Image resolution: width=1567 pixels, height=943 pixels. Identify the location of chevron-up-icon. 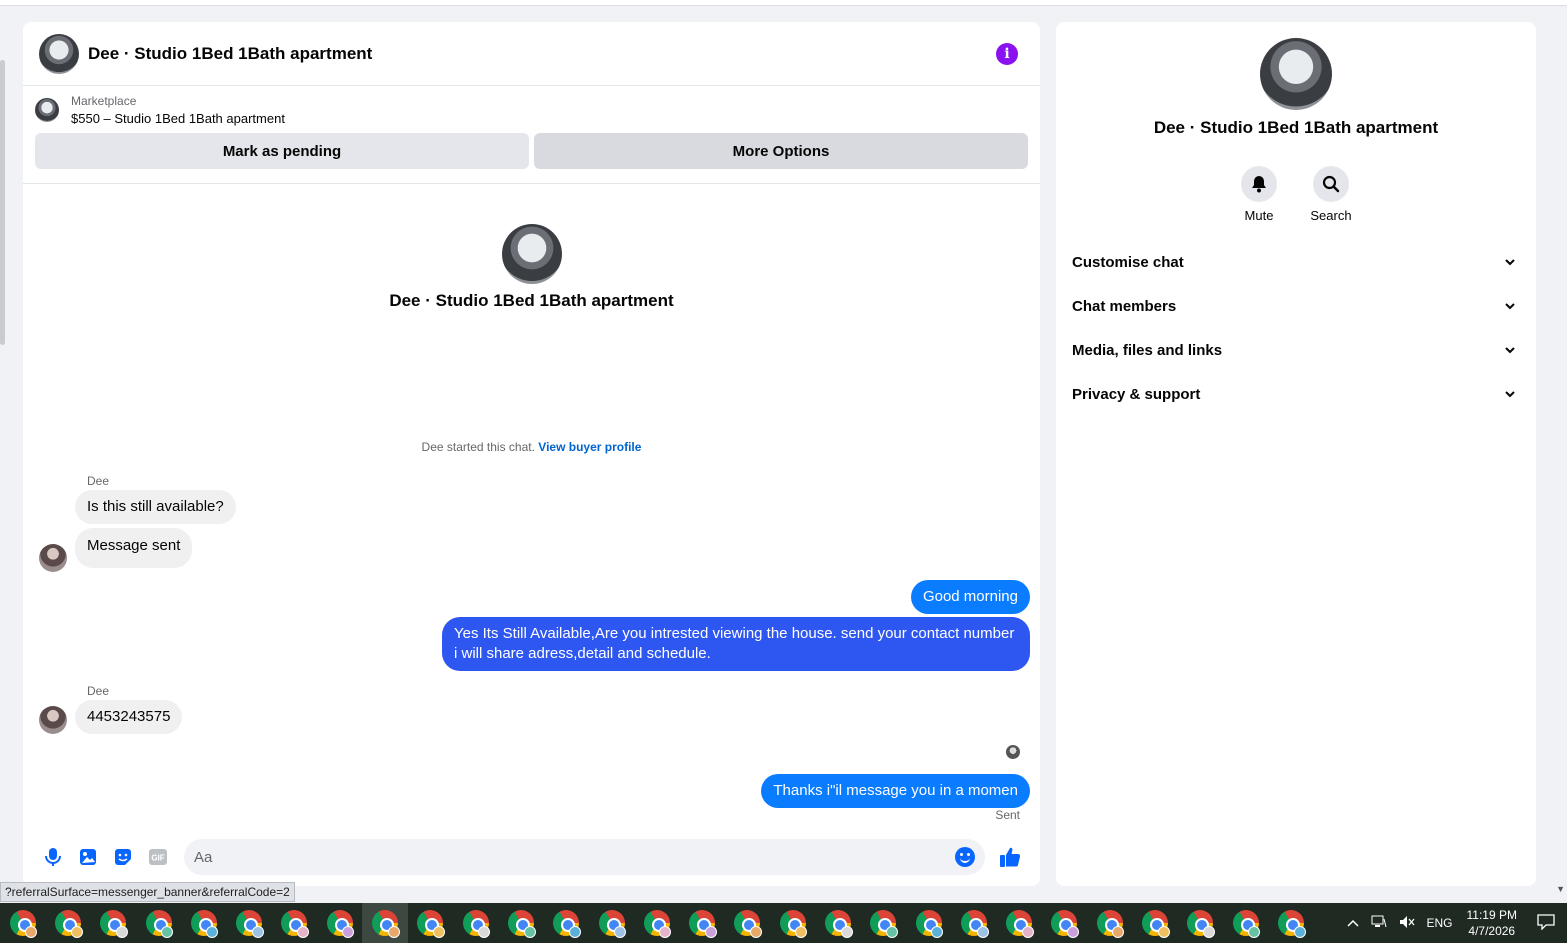
(1352, 923).